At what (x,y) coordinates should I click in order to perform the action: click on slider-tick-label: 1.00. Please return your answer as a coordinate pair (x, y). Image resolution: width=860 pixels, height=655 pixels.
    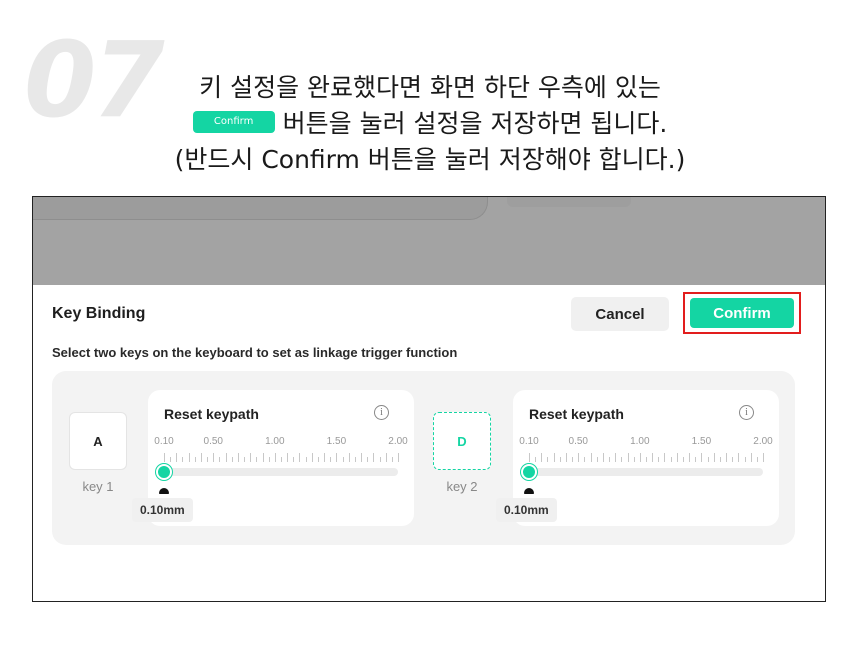
    Looking at the image, I should click on (275, 441).